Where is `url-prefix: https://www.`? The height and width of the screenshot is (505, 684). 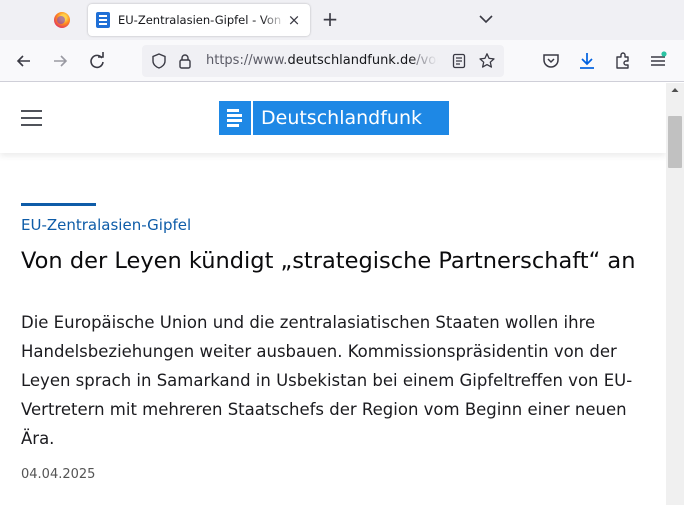
url-prefix: https://www. is located at coordinates (247, 60).